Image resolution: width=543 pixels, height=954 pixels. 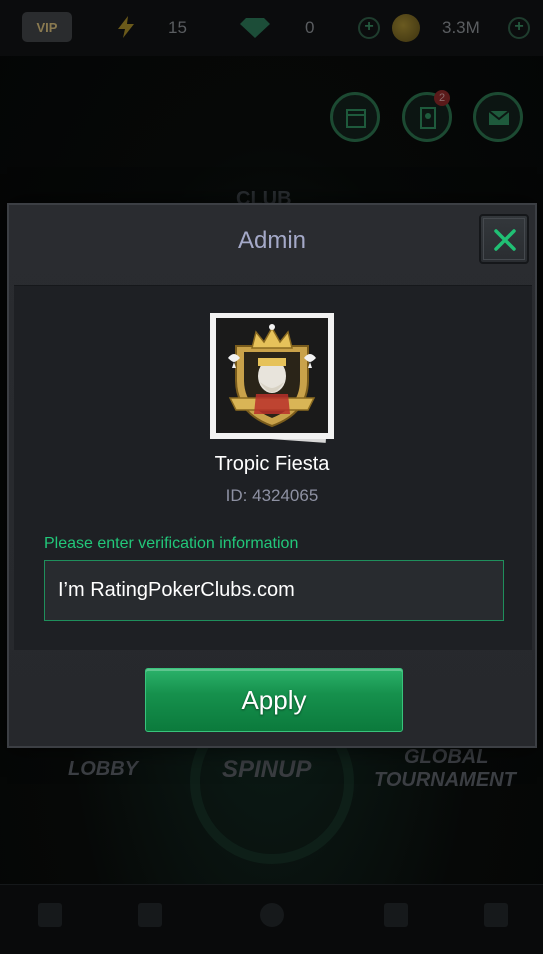 I want to click on profile-nav-item, so click(x=496, y=917).